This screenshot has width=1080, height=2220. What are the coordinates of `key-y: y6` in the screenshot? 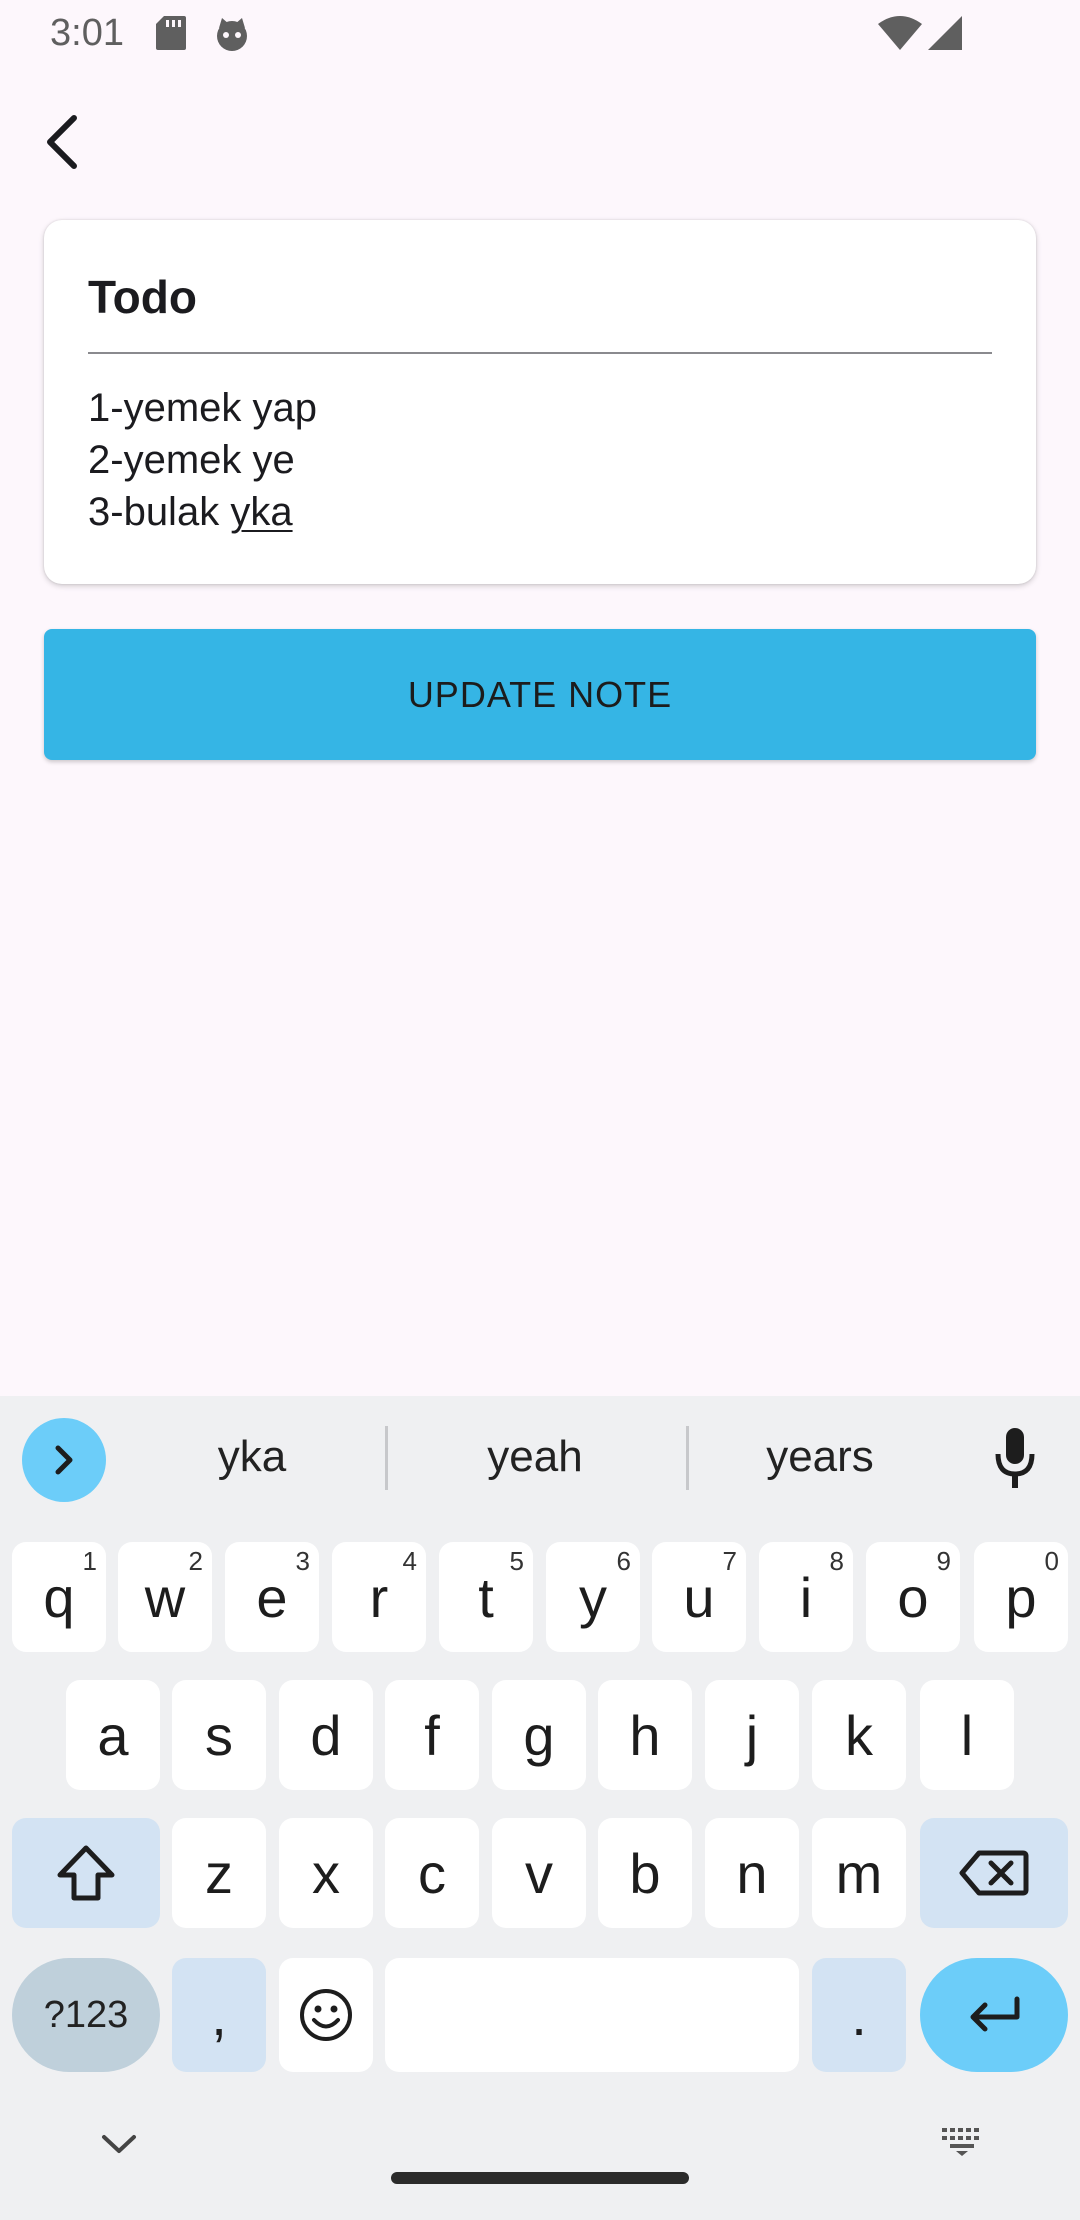 It's located at (593, 1597).